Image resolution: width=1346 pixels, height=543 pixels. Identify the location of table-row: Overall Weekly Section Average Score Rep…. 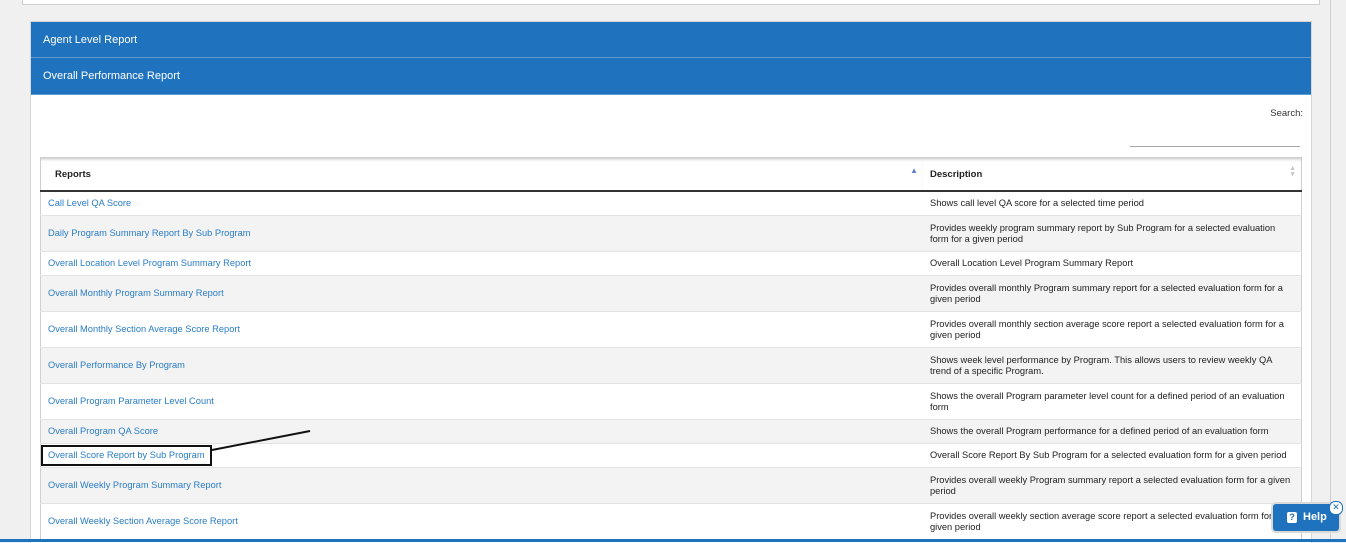
(671, 521).